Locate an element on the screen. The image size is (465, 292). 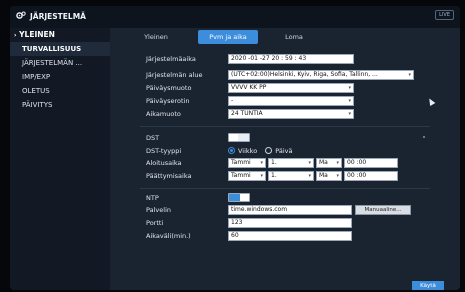
system-time-label: Järjestelmäaika is located at coordinates (171, 58).